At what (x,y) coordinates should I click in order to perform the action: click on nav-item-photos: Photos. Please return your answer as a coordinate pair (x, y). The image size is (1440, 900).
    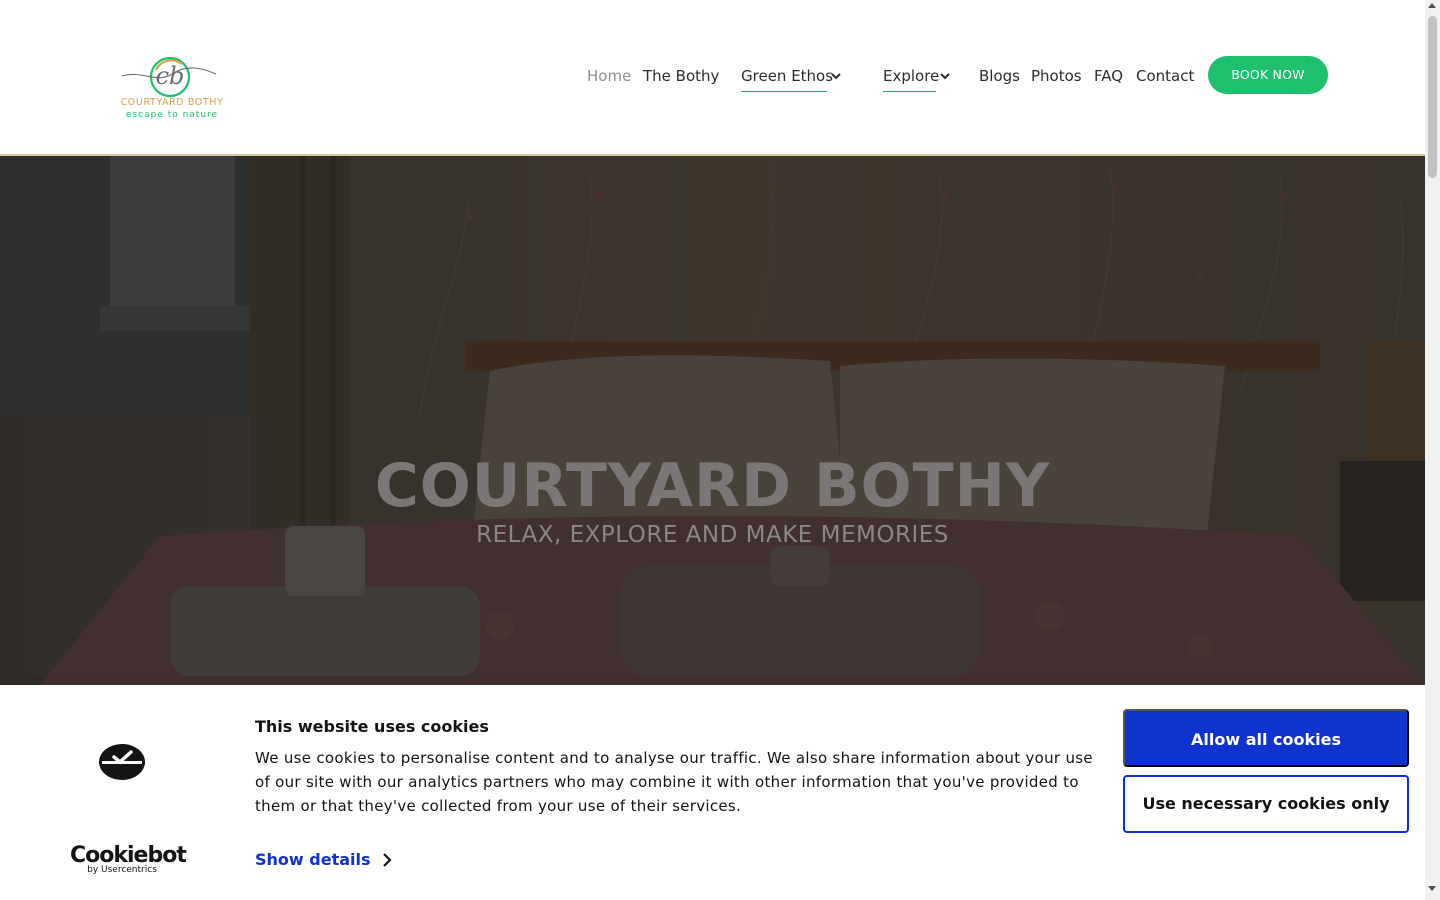
    Looking at the image, I should click on (1056, 76).